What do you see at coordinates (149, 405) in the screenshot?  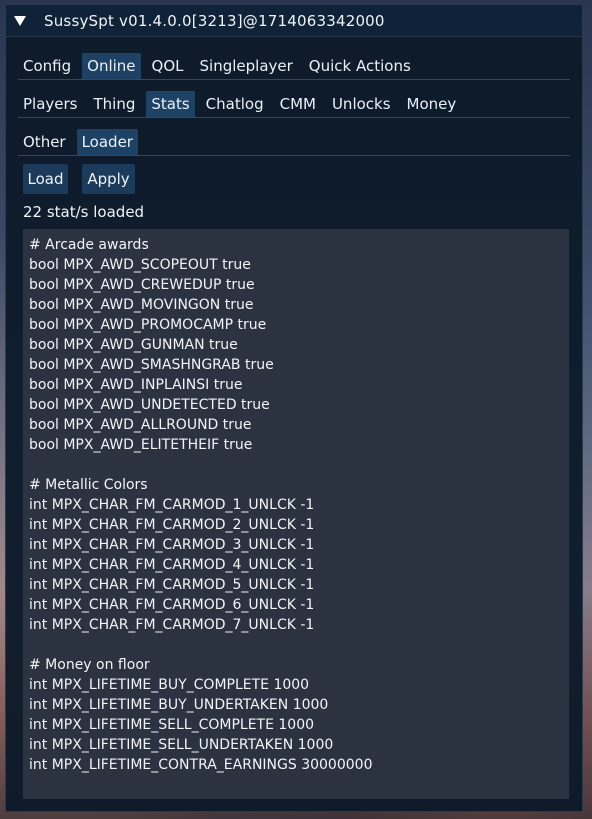 I see `editor-line: bool MPX_AWD_UNDETECTED true` at bounding box center [149, 405].